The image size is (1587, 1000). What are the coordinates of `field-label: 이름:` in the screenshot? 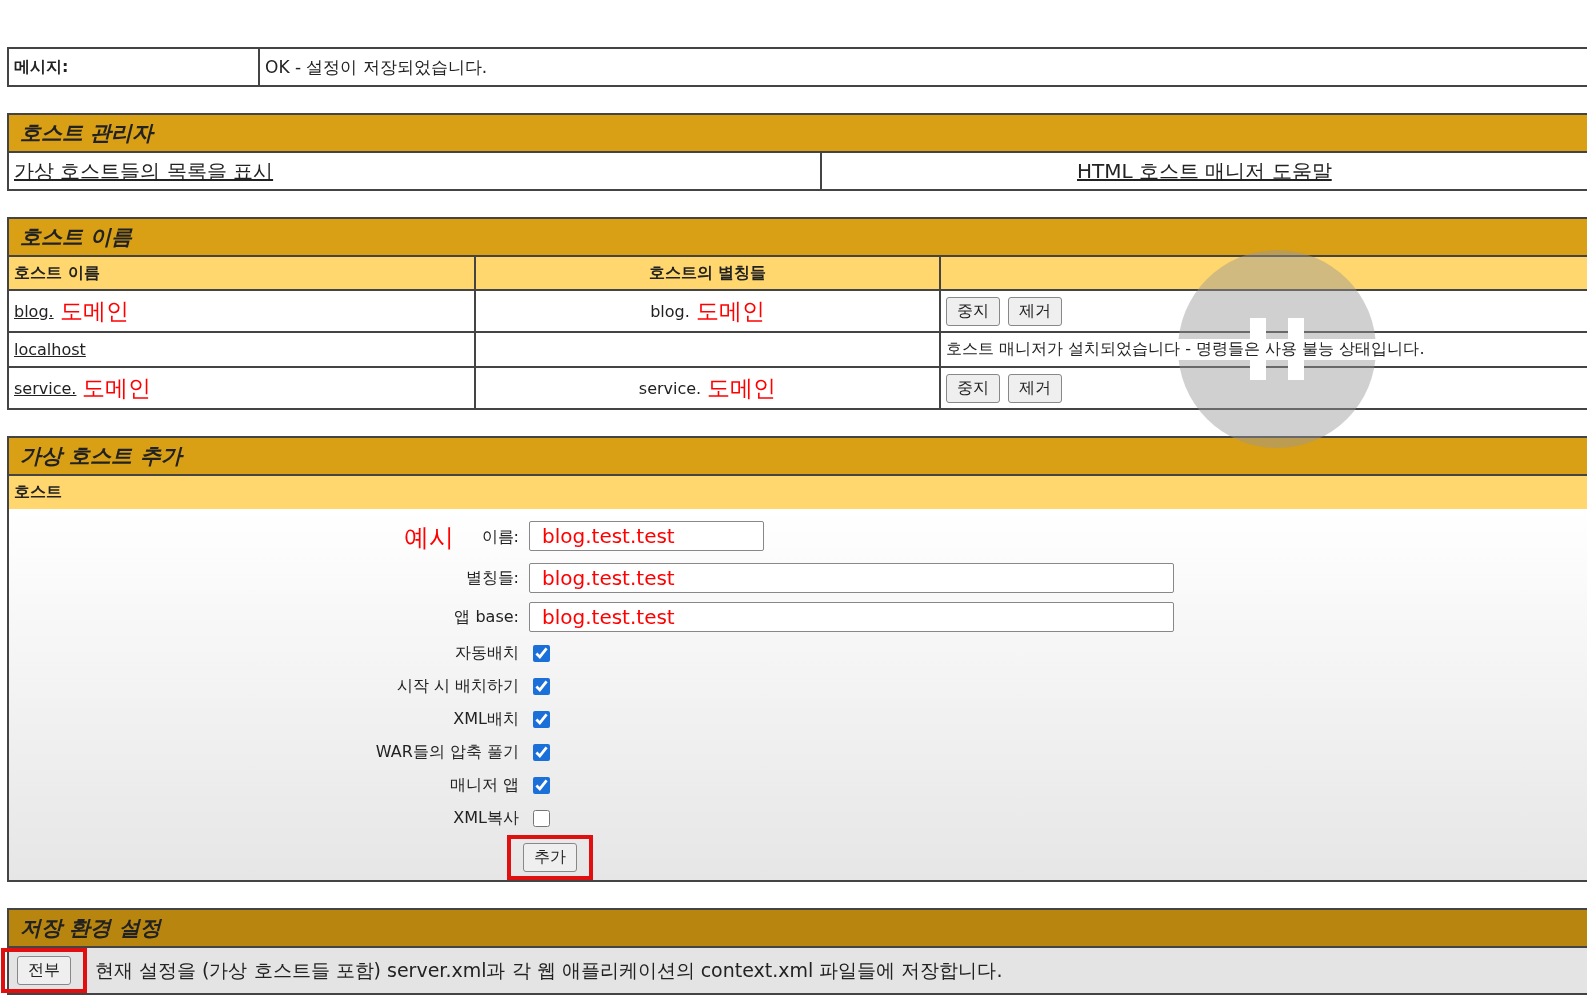 It's located at (500, 537).